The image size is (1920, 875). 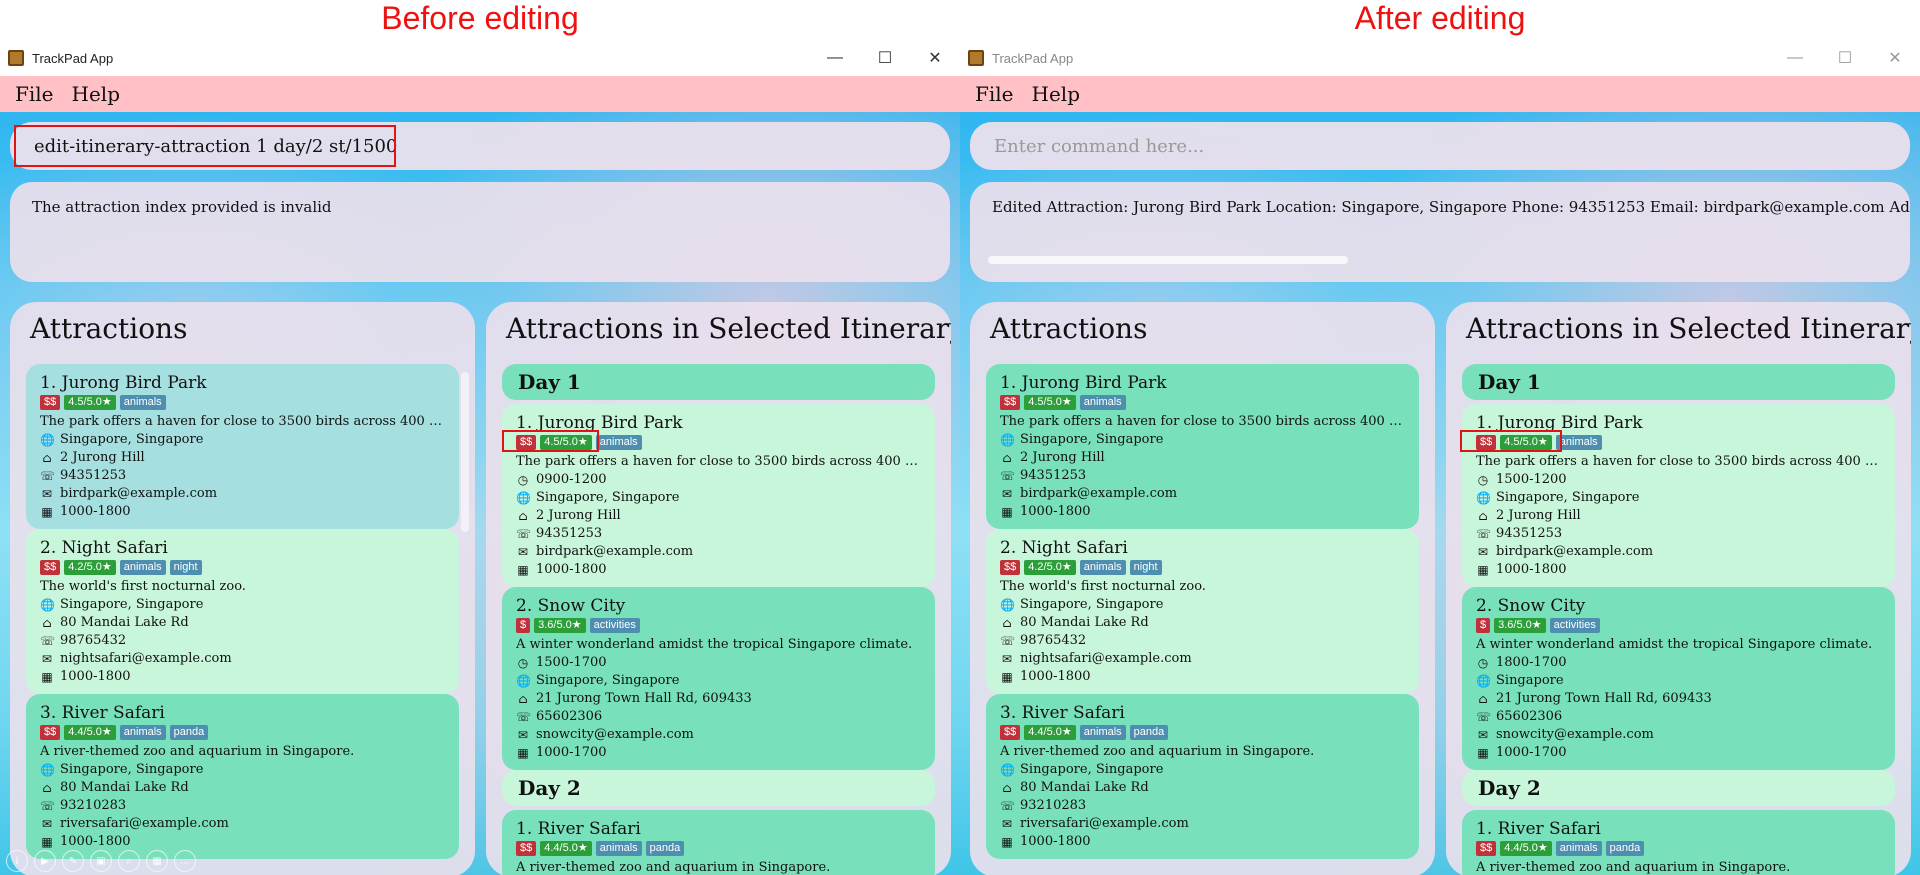 What do you see at coordinates (1531, 606) in the screenshot?
I see `attraction-name: 2. Snow City` at bounding box center [1531, 606].